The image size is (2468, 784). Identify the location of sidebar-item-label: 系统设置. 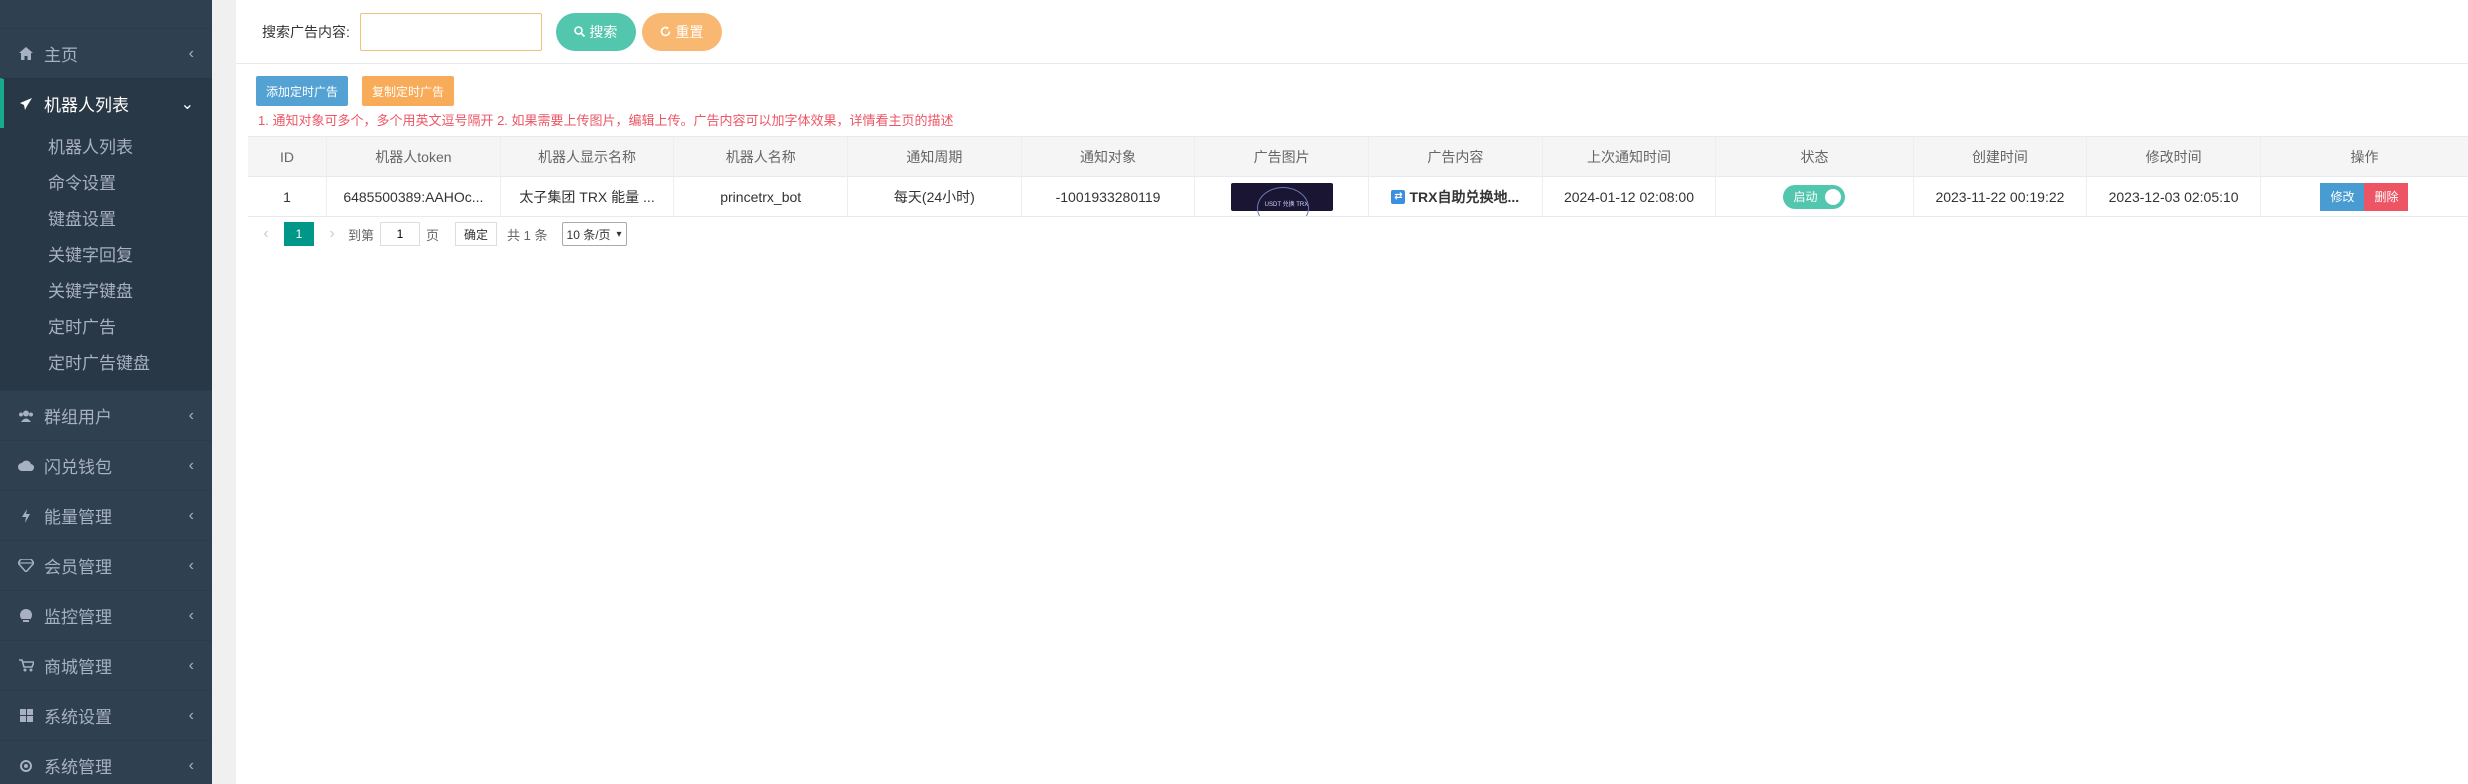
(78, 717).